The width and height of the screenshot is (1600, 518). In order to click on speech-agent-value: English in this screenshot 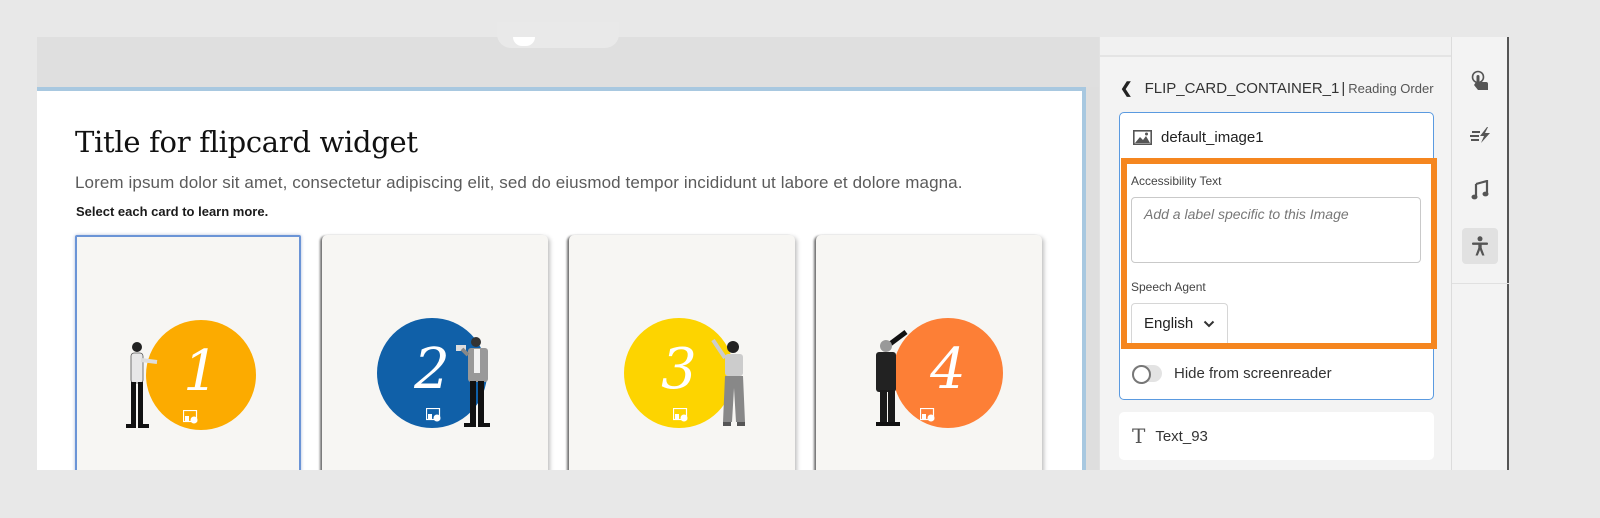, I will do `click(1169, 323)`.